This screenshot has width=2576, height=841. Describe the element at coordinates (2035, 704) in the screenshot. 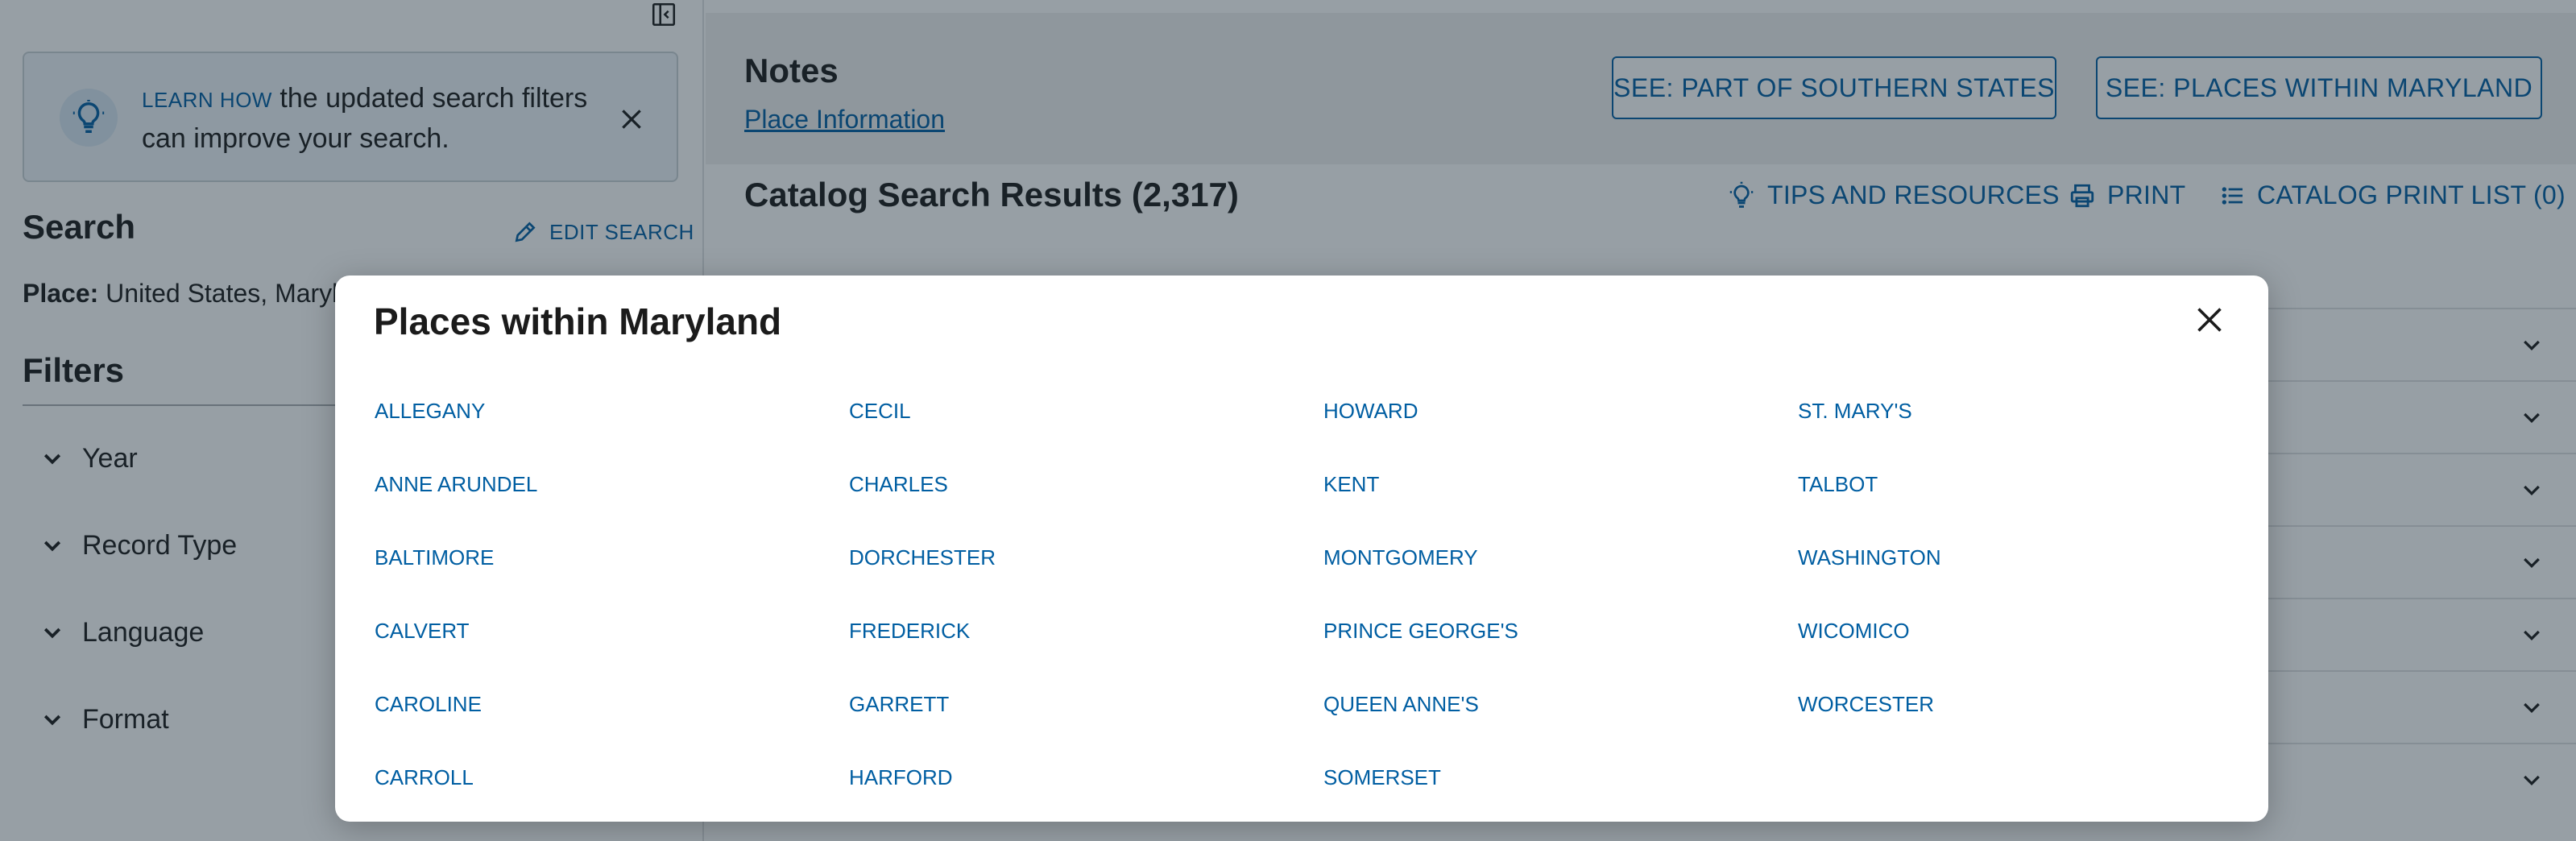

I see `place-link: WORCESTER` at that location.